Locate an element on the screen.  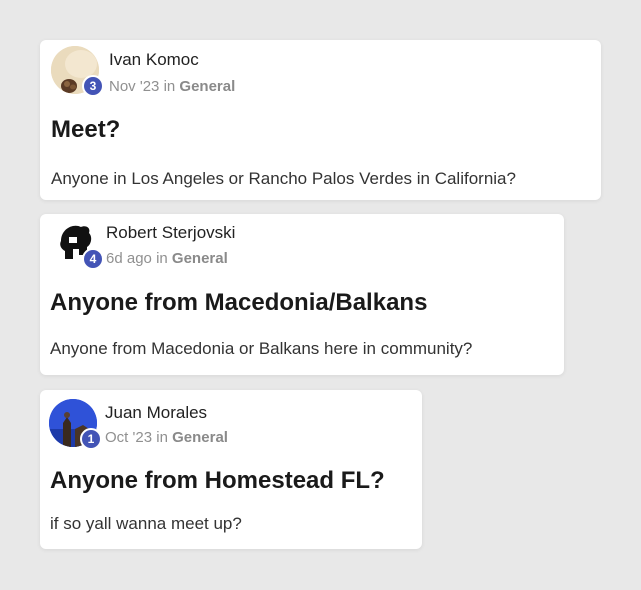
level-badge: 1 is located at coordinates (91, 439).